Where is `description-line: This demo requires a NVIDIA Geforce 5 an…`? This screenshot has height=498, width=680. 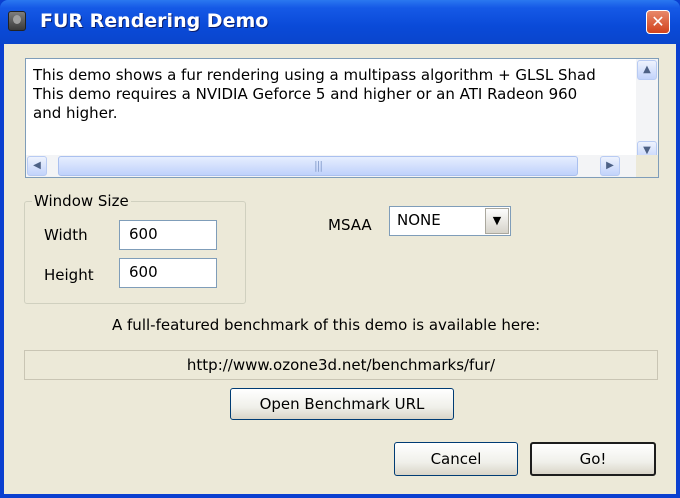
description-line: This demo requires a NVIDIA Geforce 5 an… is located at coordinates (305, 94).